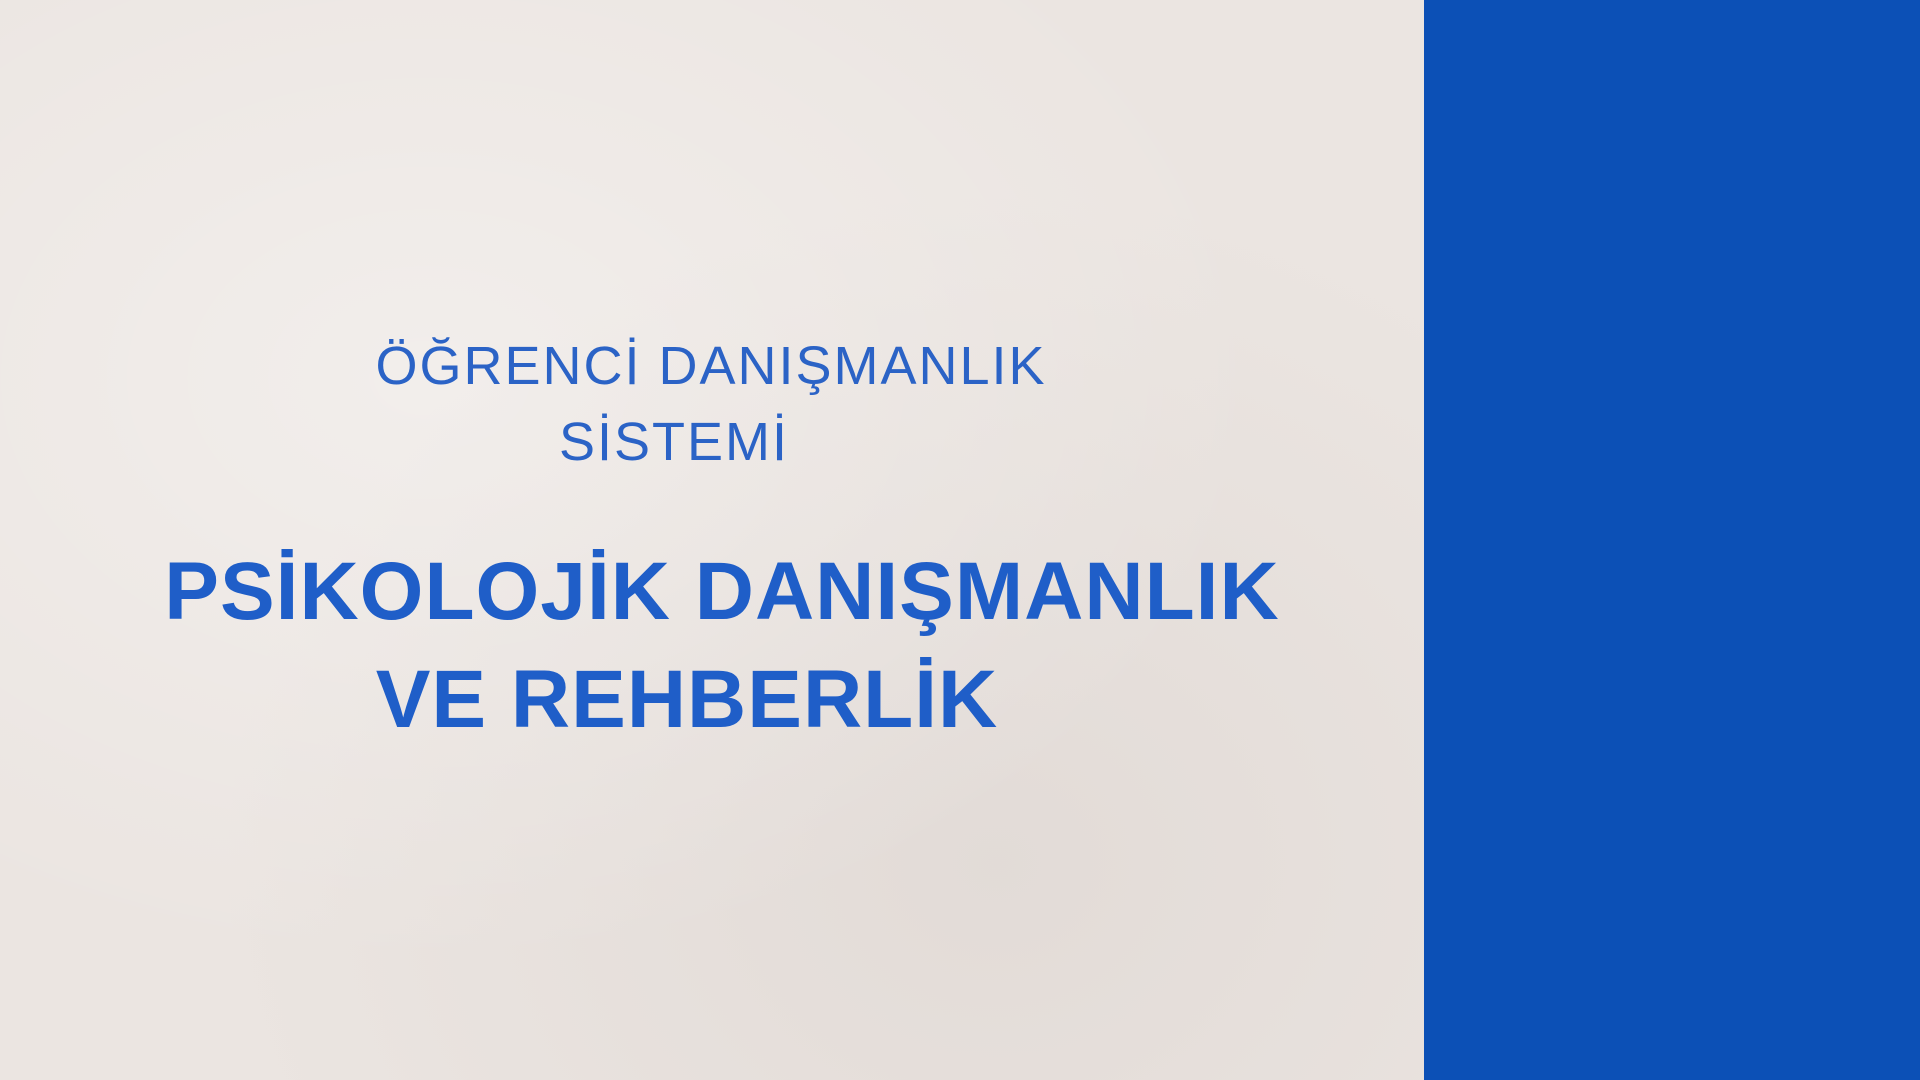  What do you see at coordinates (711, 366) in the screenshot?
I see `subtitle-line-1: ÖĞRENCİ DANIŞMANLIK` at bounding box center [711, 366].